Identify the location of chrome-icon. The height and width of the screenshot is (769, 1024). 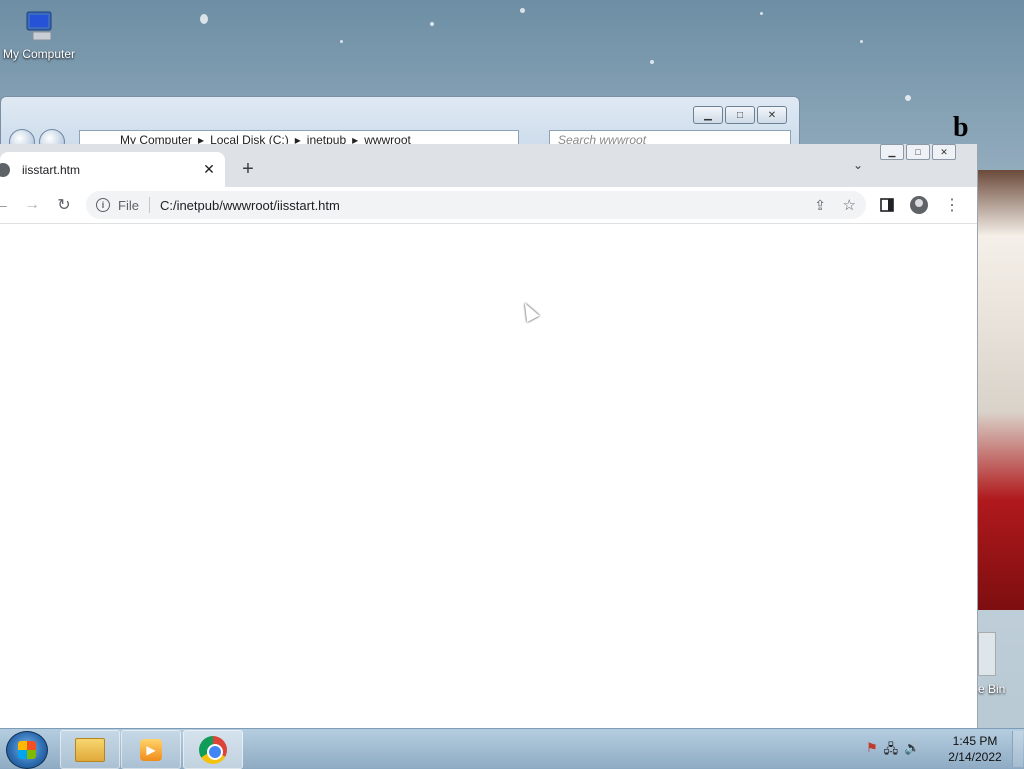
(213, 749).